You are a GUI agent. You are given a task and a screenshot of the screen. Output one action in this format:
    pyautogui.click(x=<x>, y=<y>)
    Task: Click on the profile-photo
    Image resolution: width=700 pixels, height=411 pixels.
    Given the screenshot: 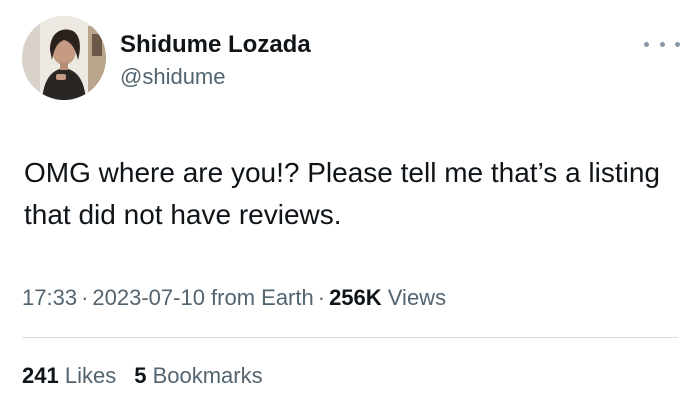 What is the action you would take?
    pyautogui.click(x=64, y=58)
    